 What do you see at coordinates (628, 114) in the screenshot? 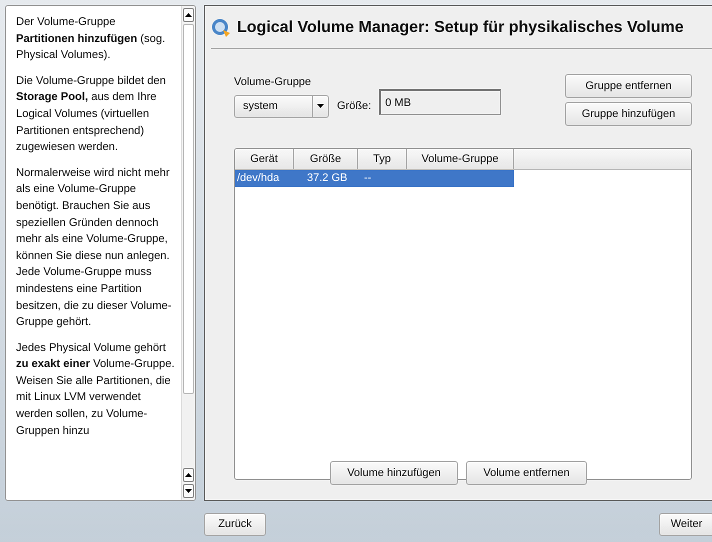
I see `add-group-button: Gruppe hinzufügen` at bounding box center [628, 114].